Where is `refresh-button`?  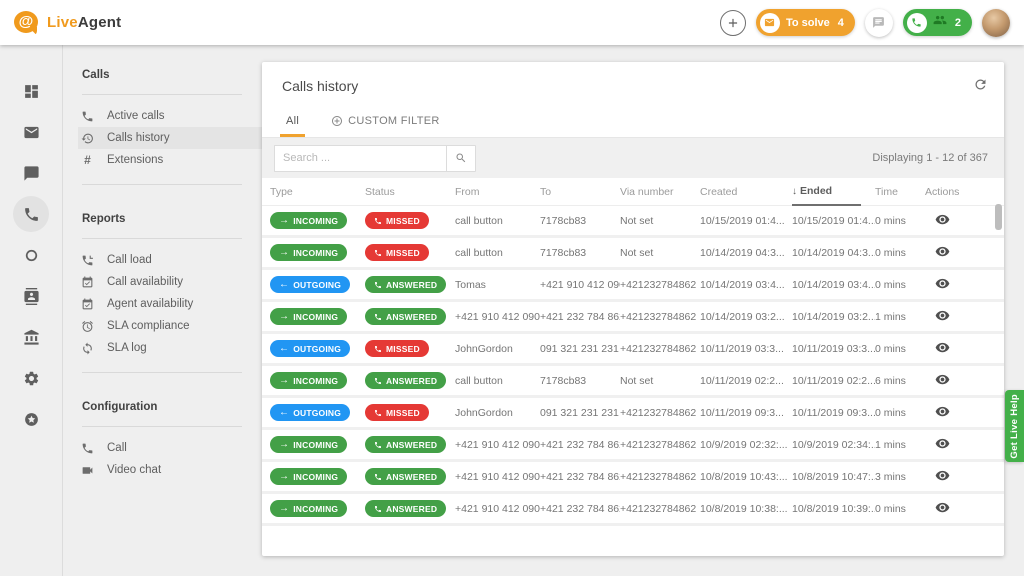
refresh-button is located at coordinates (980, 86).